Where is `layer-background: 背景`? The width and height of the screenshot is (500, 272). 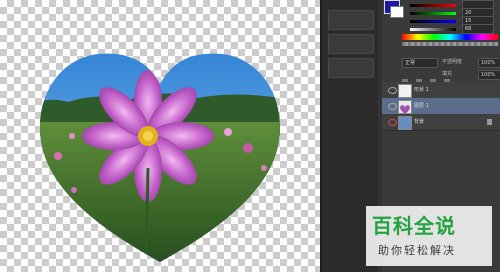 layer-background: 背景 is located at coordinates (441, 122).